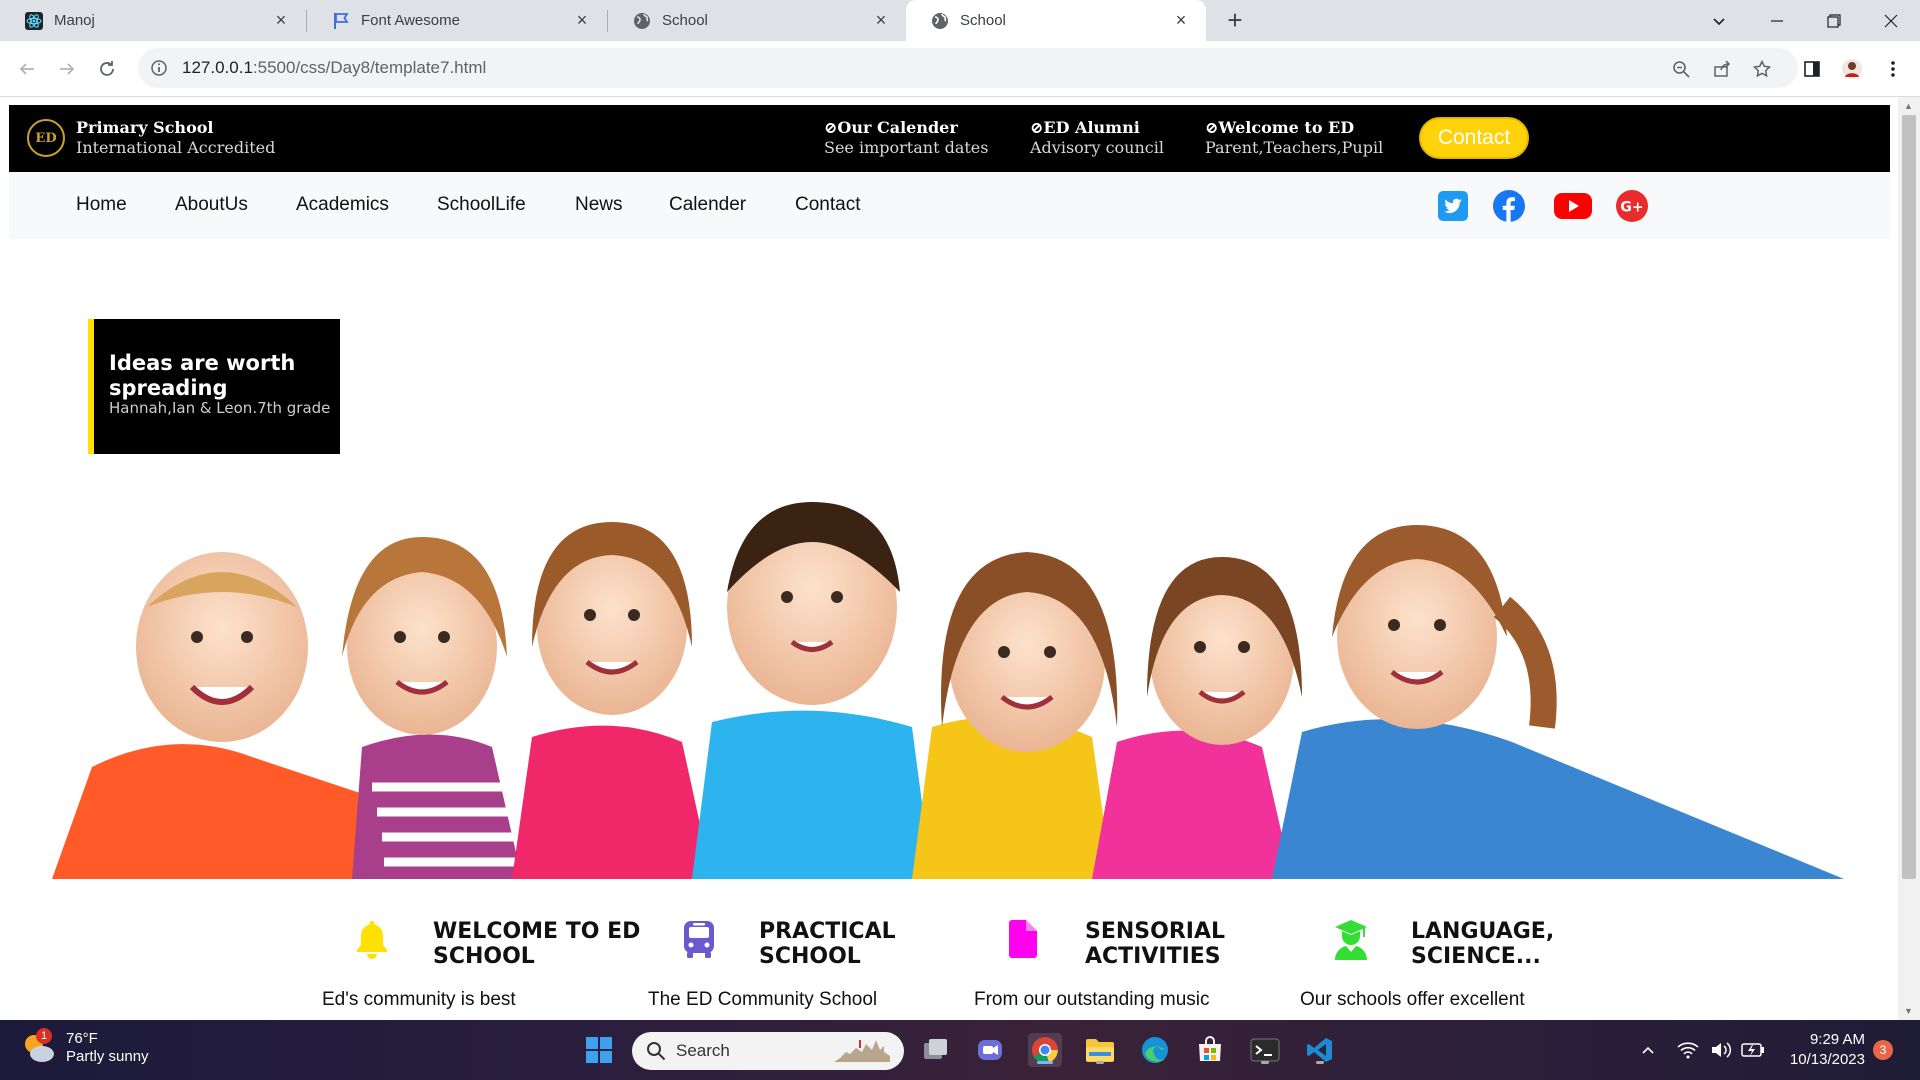 The width and height of the screenshot is (1920, 1080). What do you see at coordinates (1834, 20) in the screenshot?
I see `restore-icon` at bounding box center [1834, 20].